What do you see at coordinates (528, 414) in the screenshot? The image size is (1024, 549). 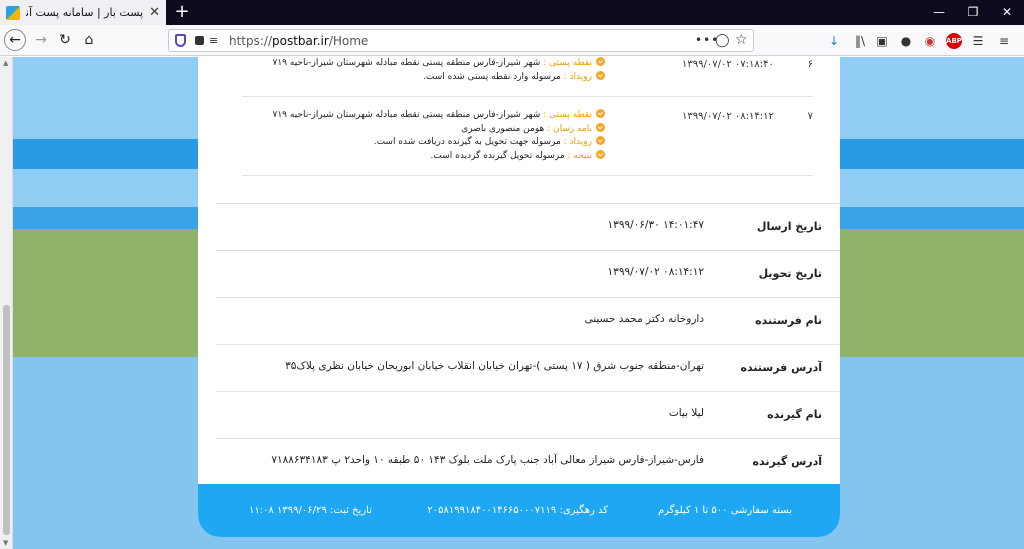 I see `detail-row-receiver-name: نام گیرنده لیلا بیات` at bounding box center [528, 414].